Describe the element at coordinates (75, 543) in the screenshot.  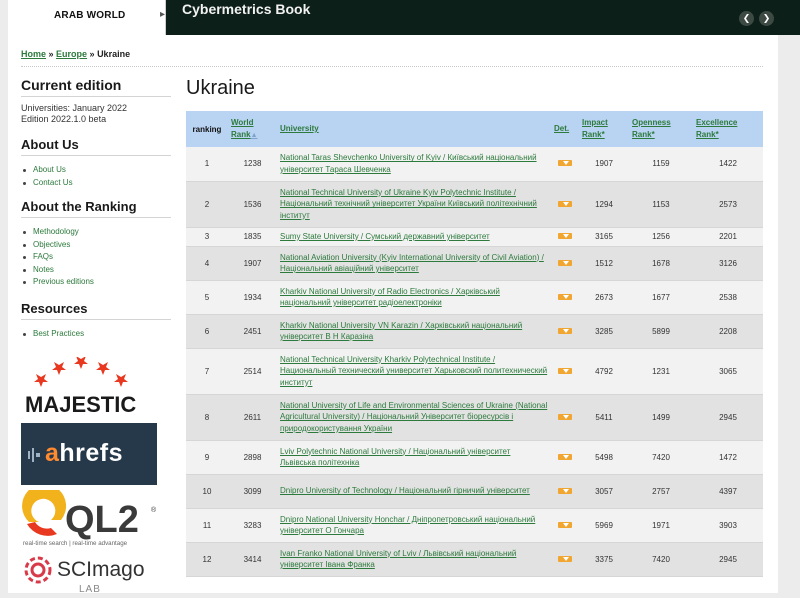
I see `ql2-tagline: real-time search | real-time advantage` at that location.